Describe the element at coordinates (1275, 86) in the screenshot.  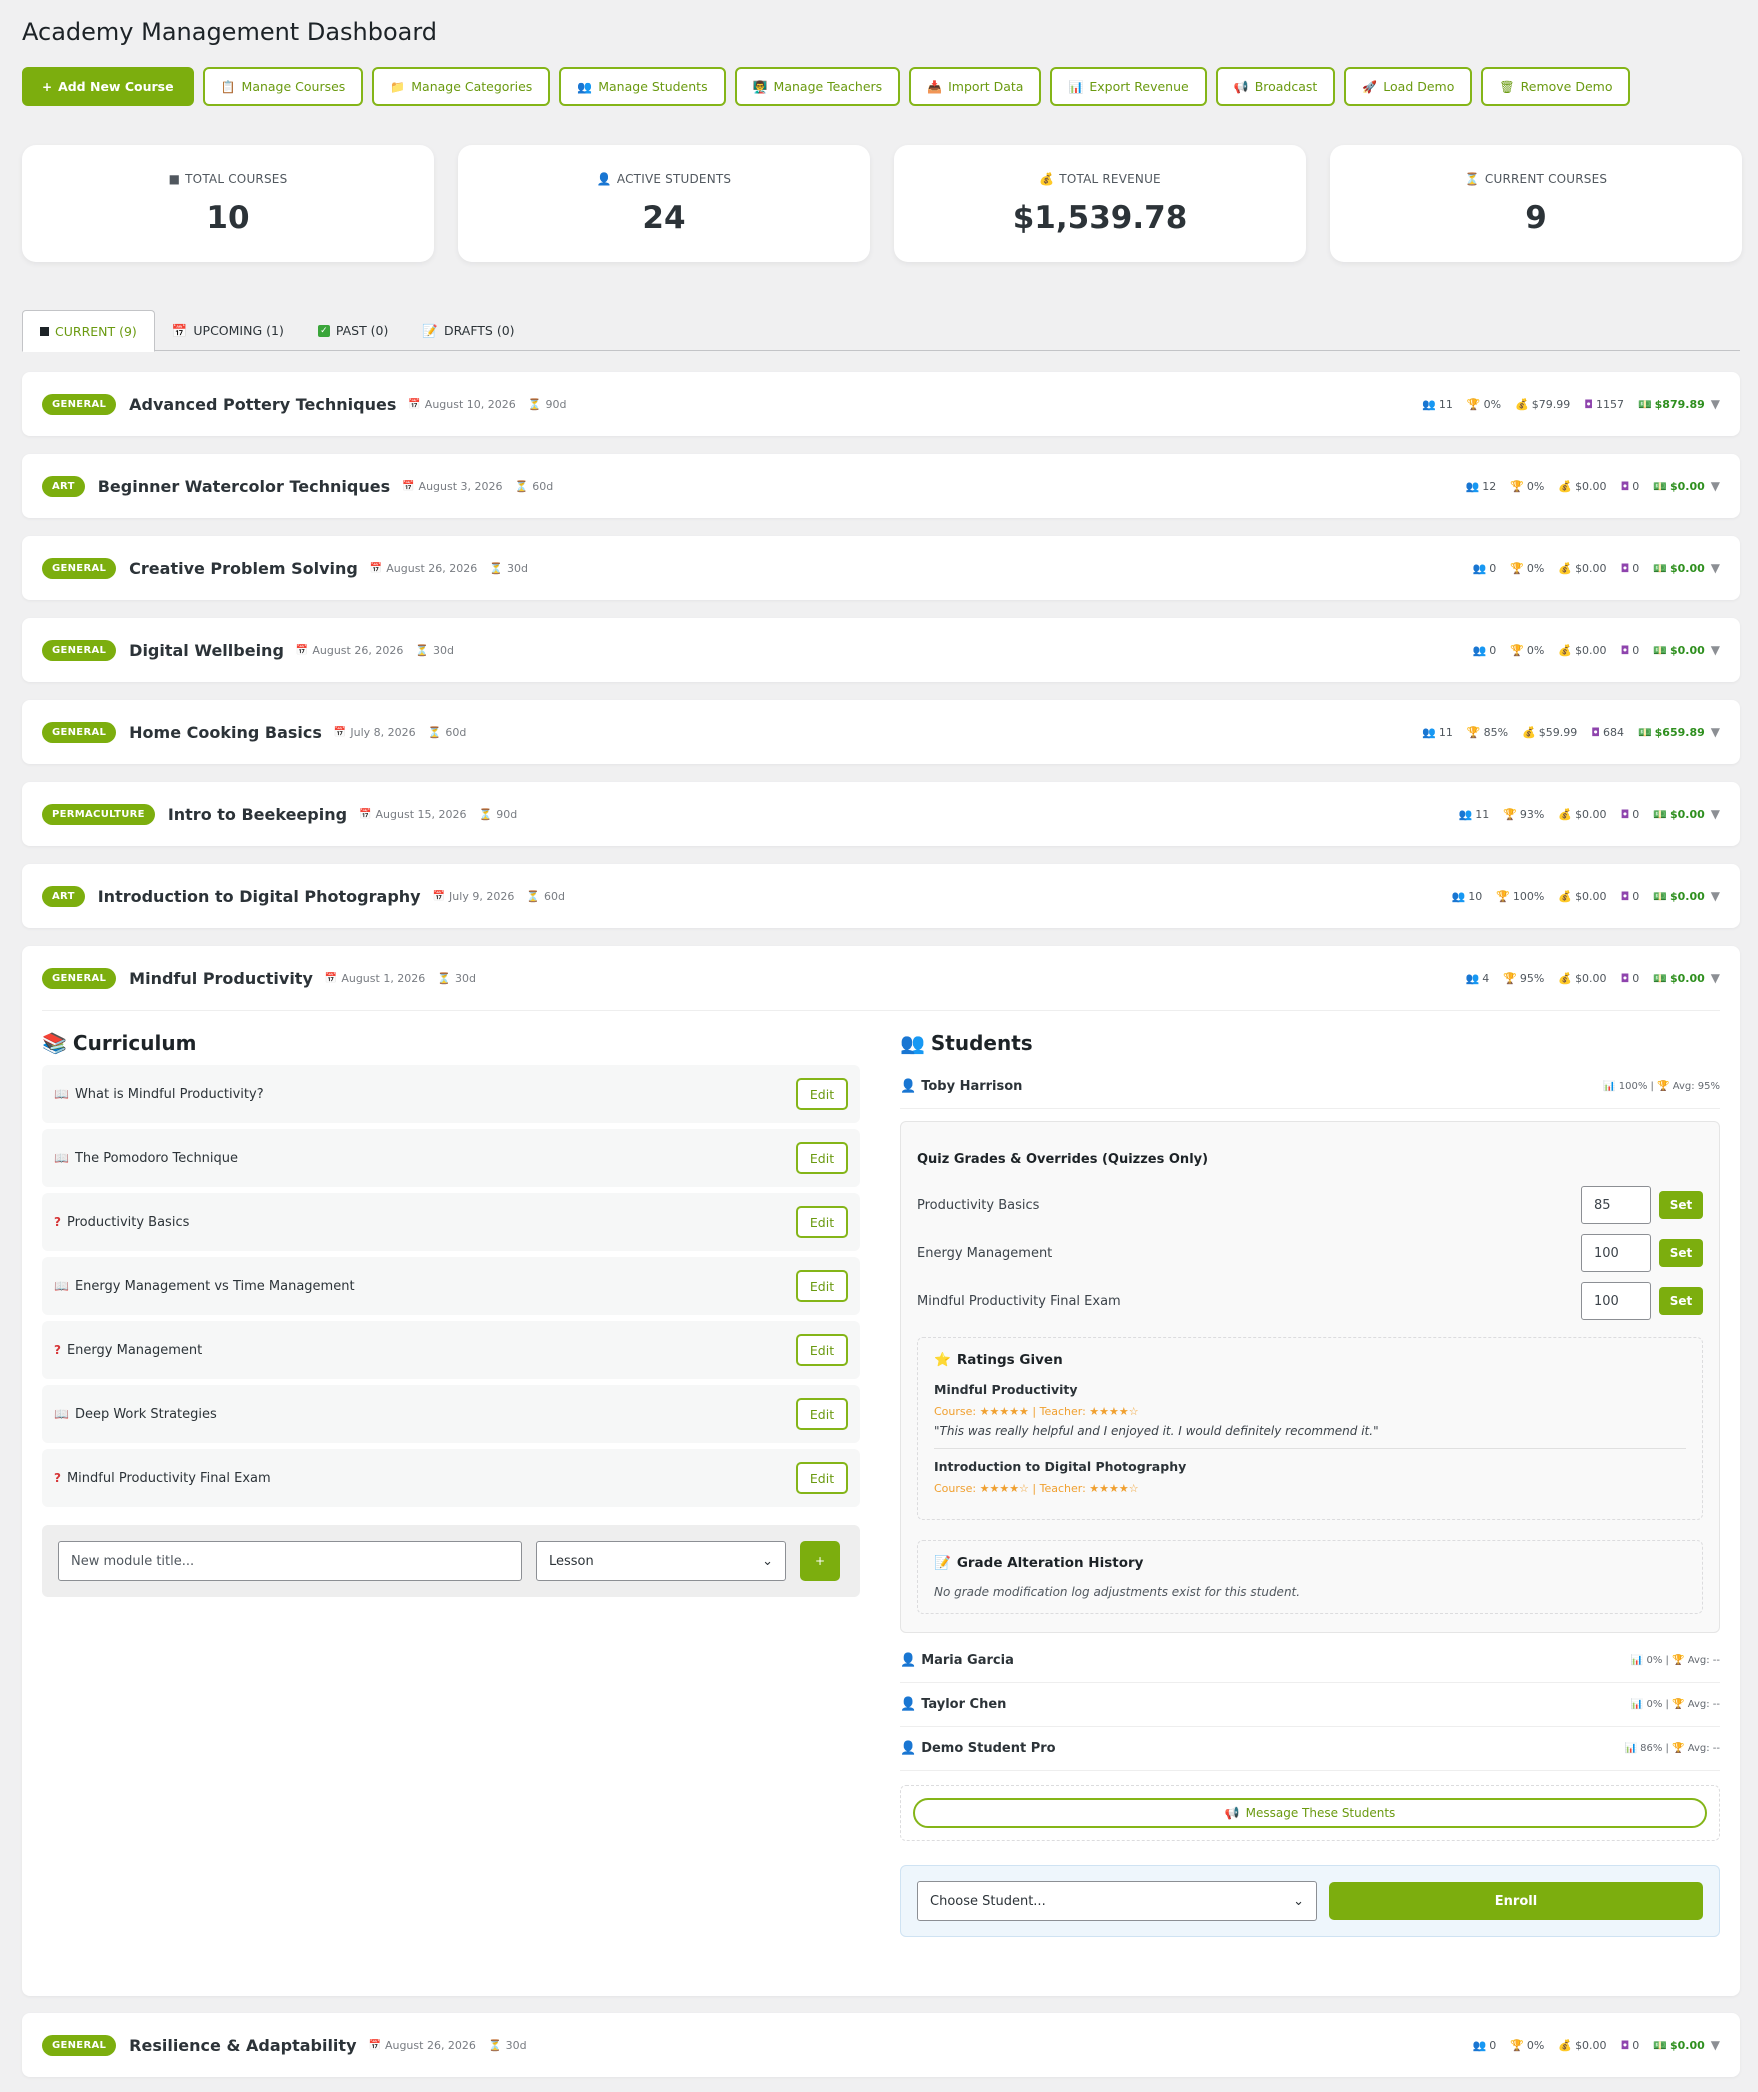
I see `broadcast-button: 📢 Broadcast` at that location.